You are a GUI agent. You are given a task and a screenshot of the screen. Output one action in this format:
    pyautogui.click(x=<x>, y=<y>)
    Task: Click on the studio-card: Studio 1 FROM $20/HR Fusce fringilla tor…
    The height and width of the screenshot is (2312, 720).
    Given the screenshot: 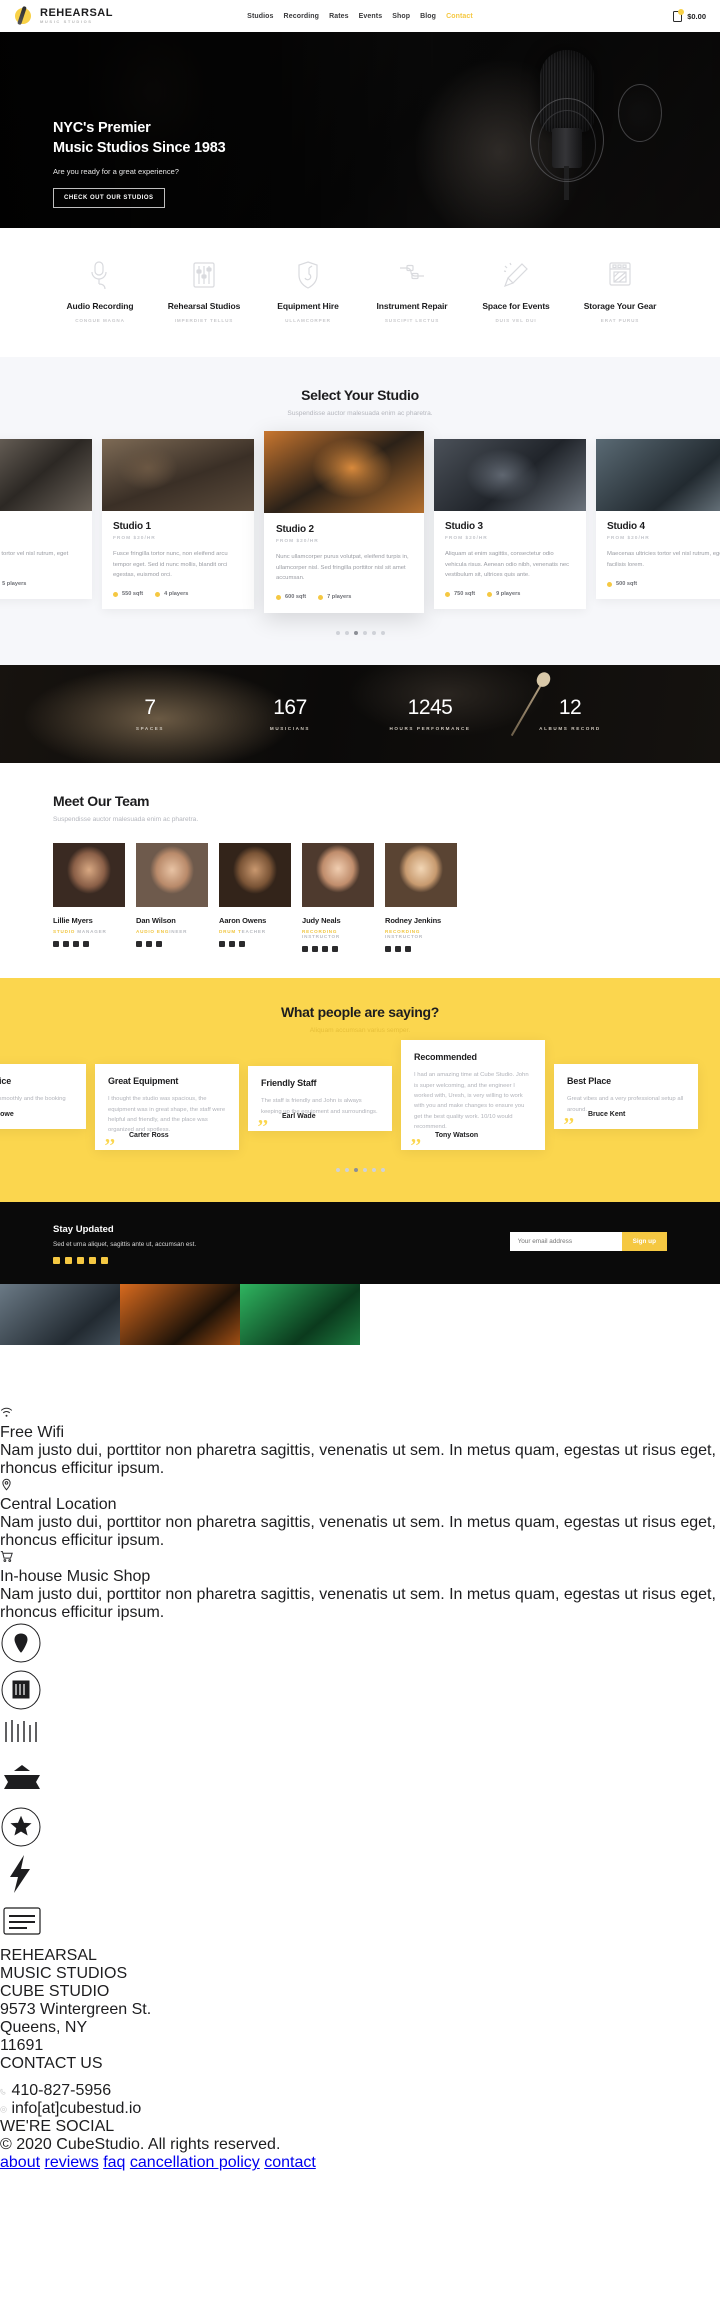 What is the action you would take?
    pyautogui.click(x=178, y=524)
    